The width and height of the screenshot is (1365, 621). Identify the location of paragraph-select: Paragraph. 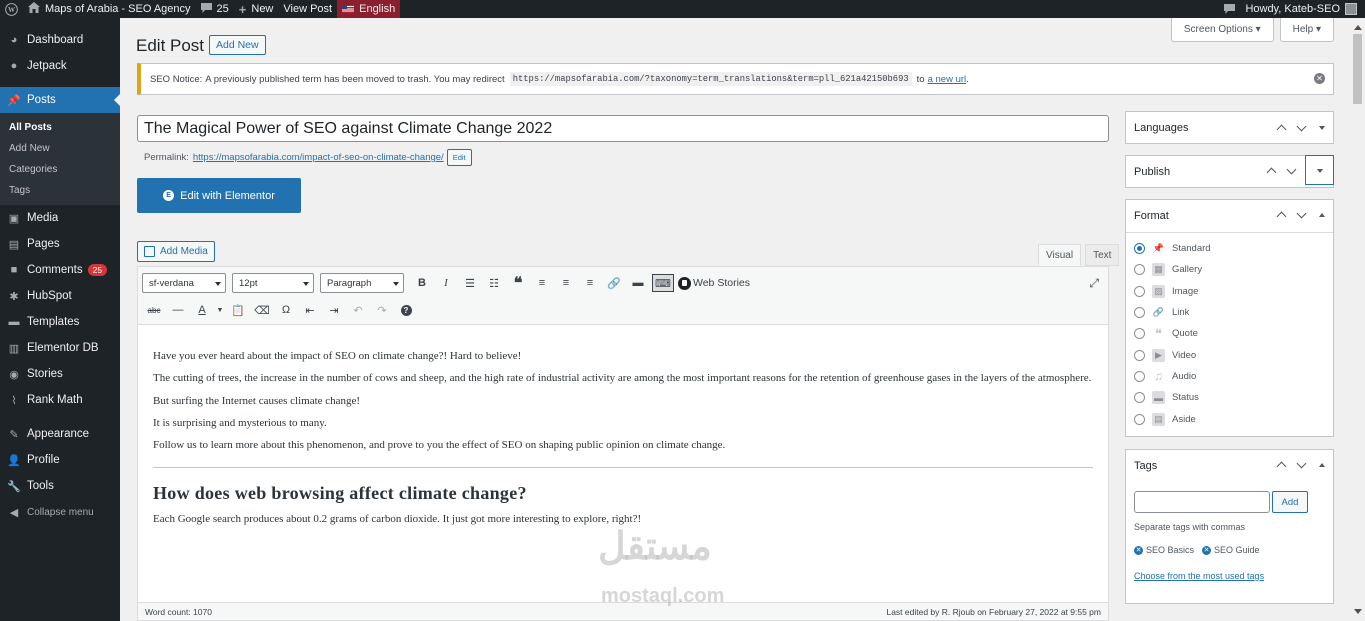
(362, 283).